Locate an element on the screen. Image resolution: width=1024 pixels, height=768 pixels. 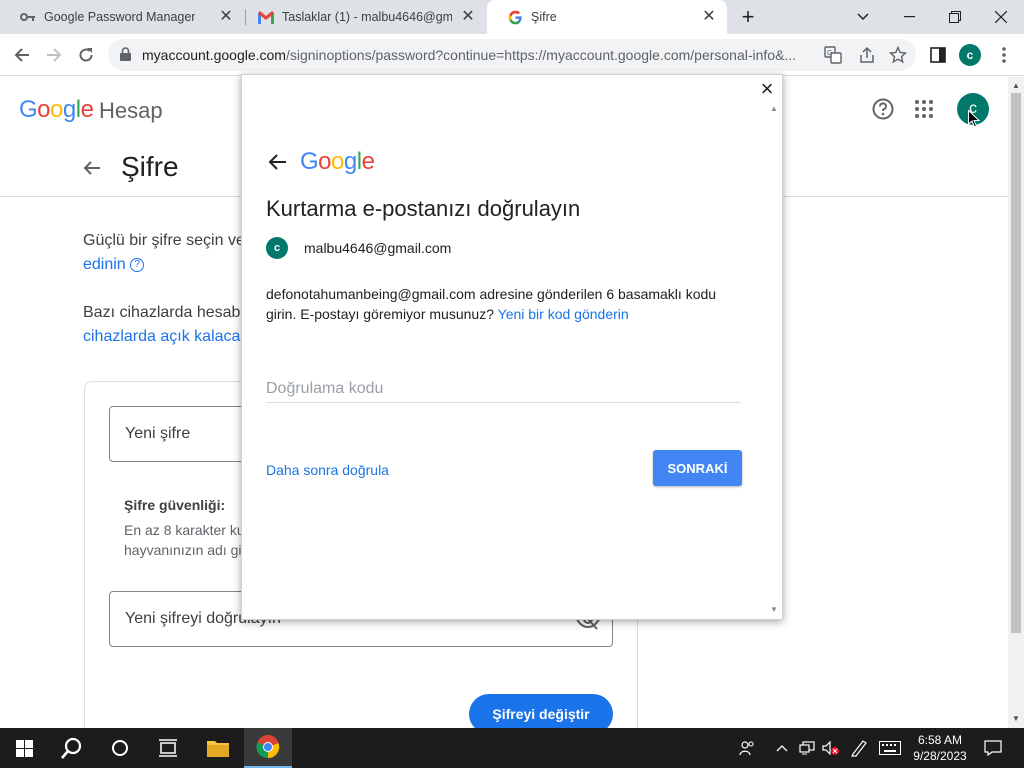
profile-avatar: c is located at coordinates (970, 55).